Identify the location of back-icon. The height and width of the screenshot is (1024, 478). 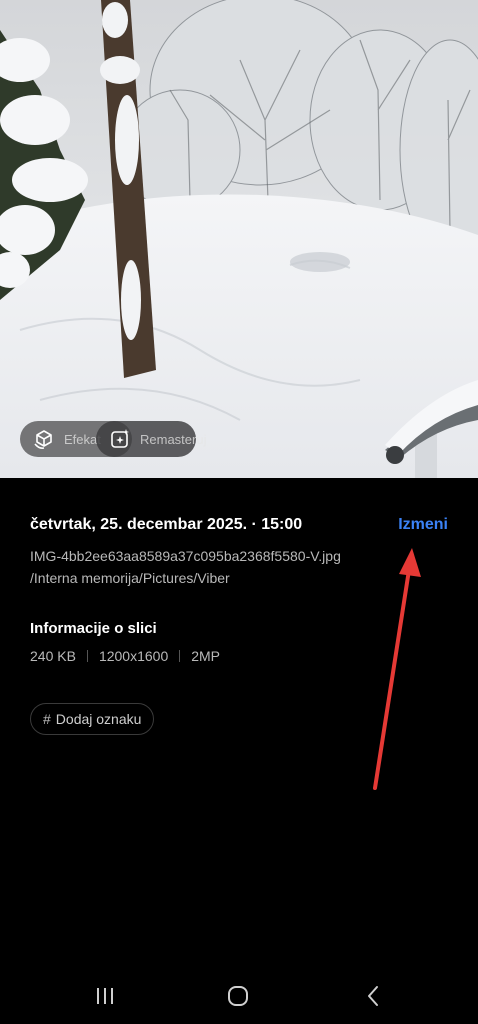
(373, 996).